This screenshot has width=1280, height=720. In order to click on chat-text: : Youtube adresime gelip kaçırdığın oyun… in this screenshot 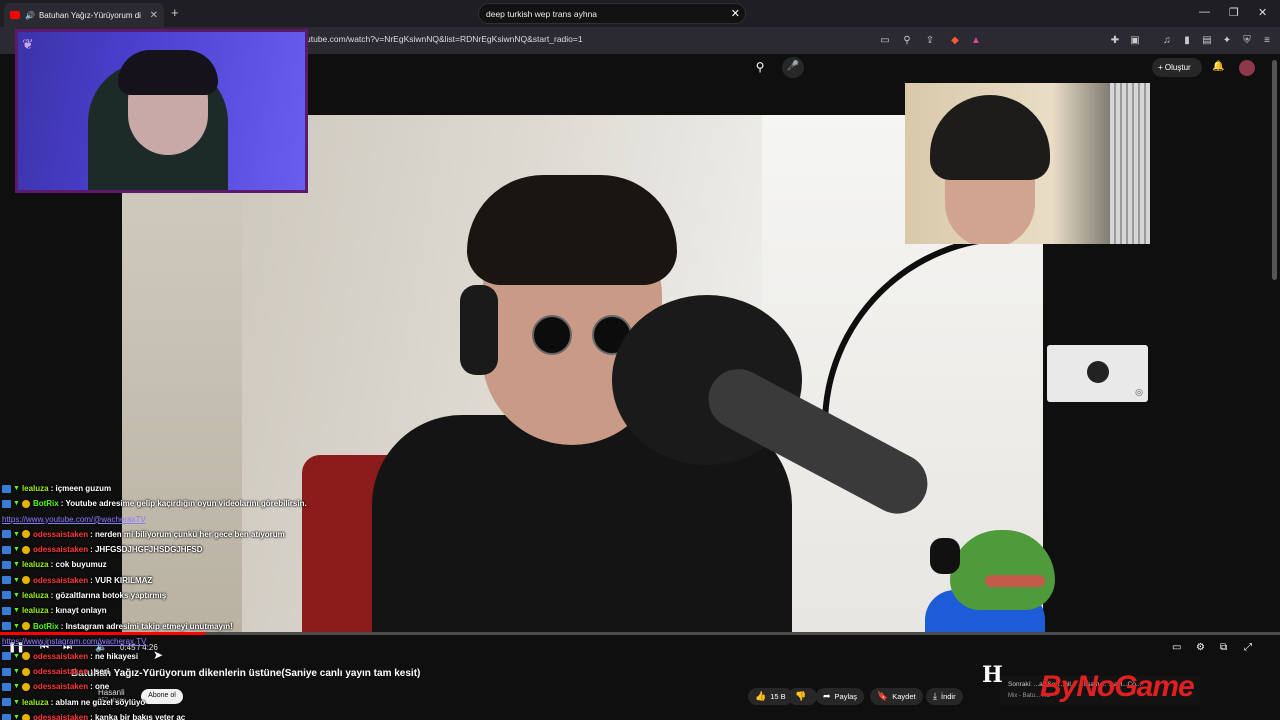, I will do `click(183, 504)`.